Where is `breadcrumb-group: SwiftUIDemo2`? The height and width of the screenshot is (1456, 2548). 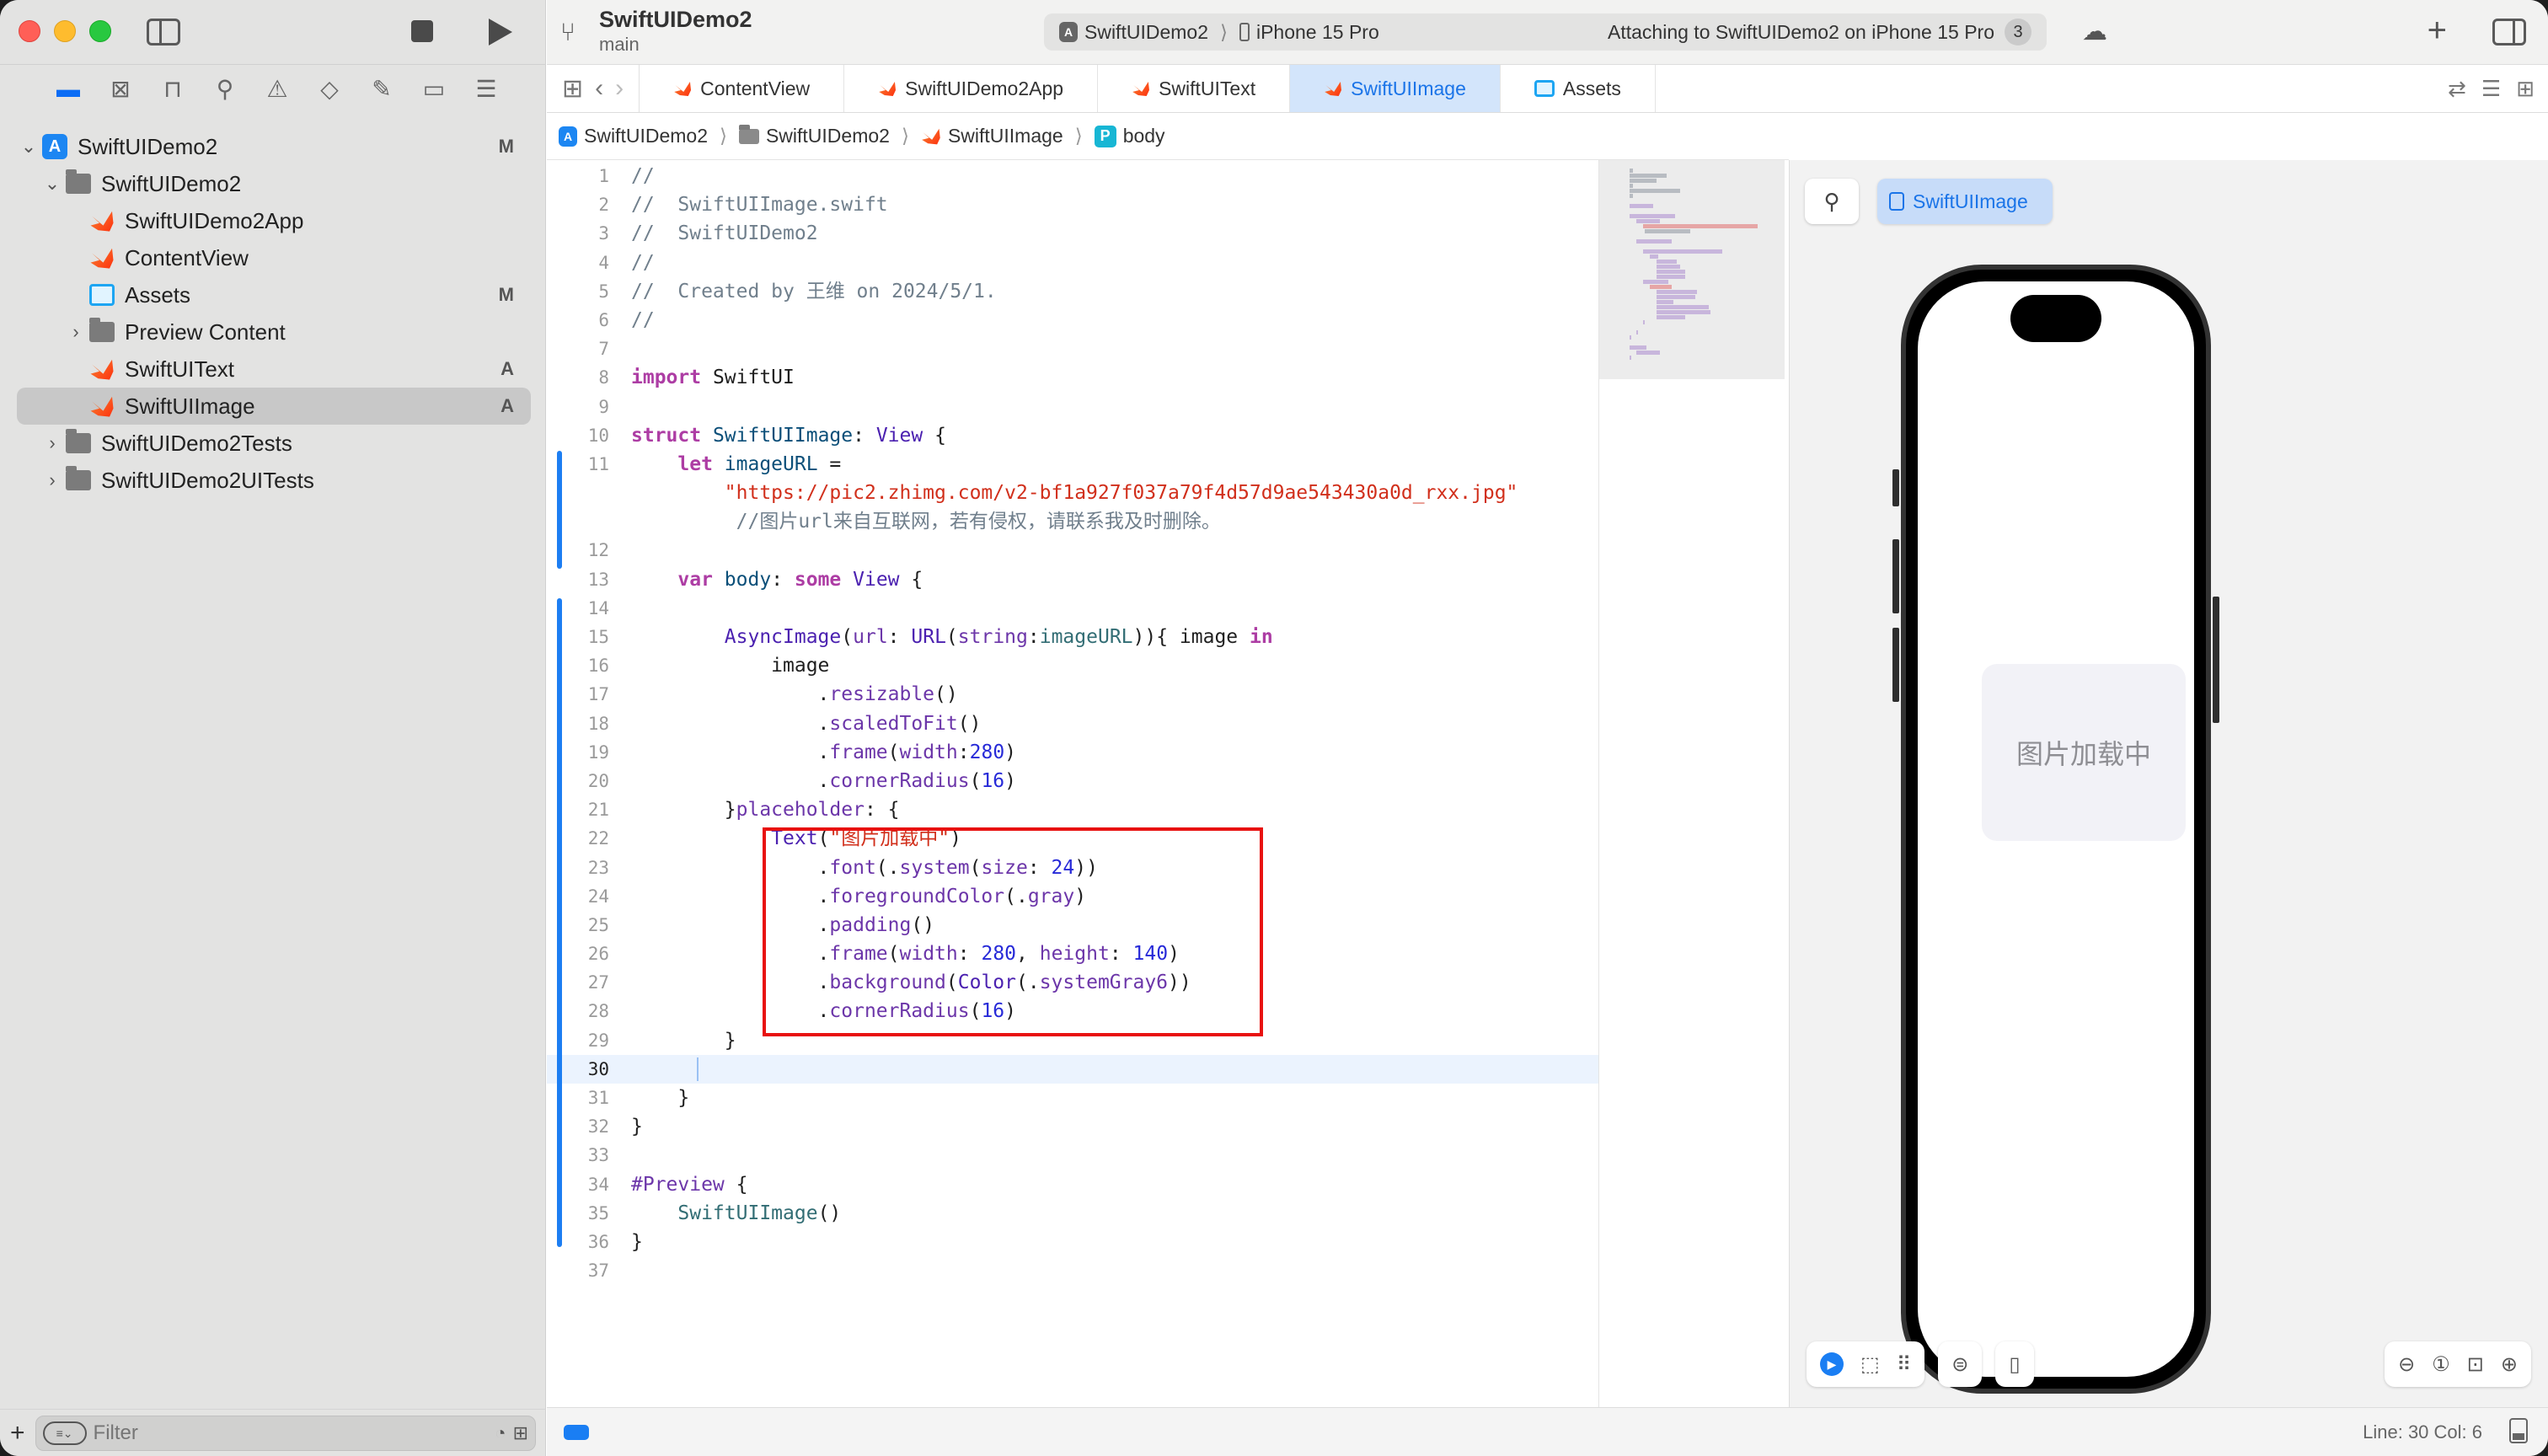
breadcrumb-group: SwiftUIDemo2 is located at coordinates (814, 135).